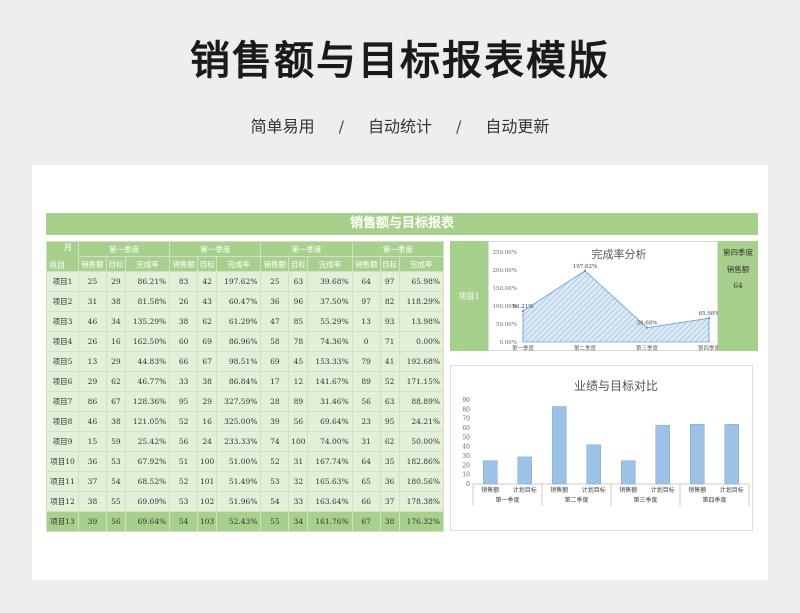 Image resolution: width=800 pixels, height=613 pixels. I want to click on table-cell: 46.77%, so click(147, 381).